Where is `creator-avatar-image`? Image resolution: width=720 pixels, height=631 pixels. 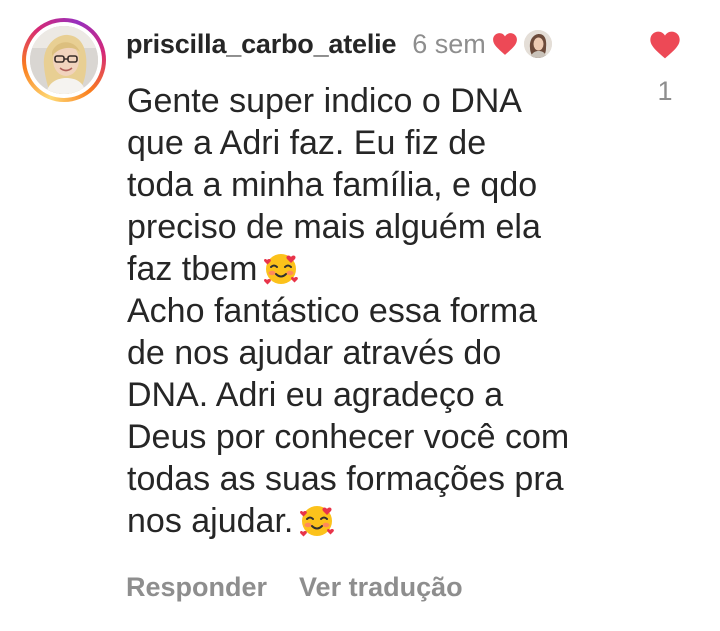 creator-avatar-image is located at coordinates (537, 44).